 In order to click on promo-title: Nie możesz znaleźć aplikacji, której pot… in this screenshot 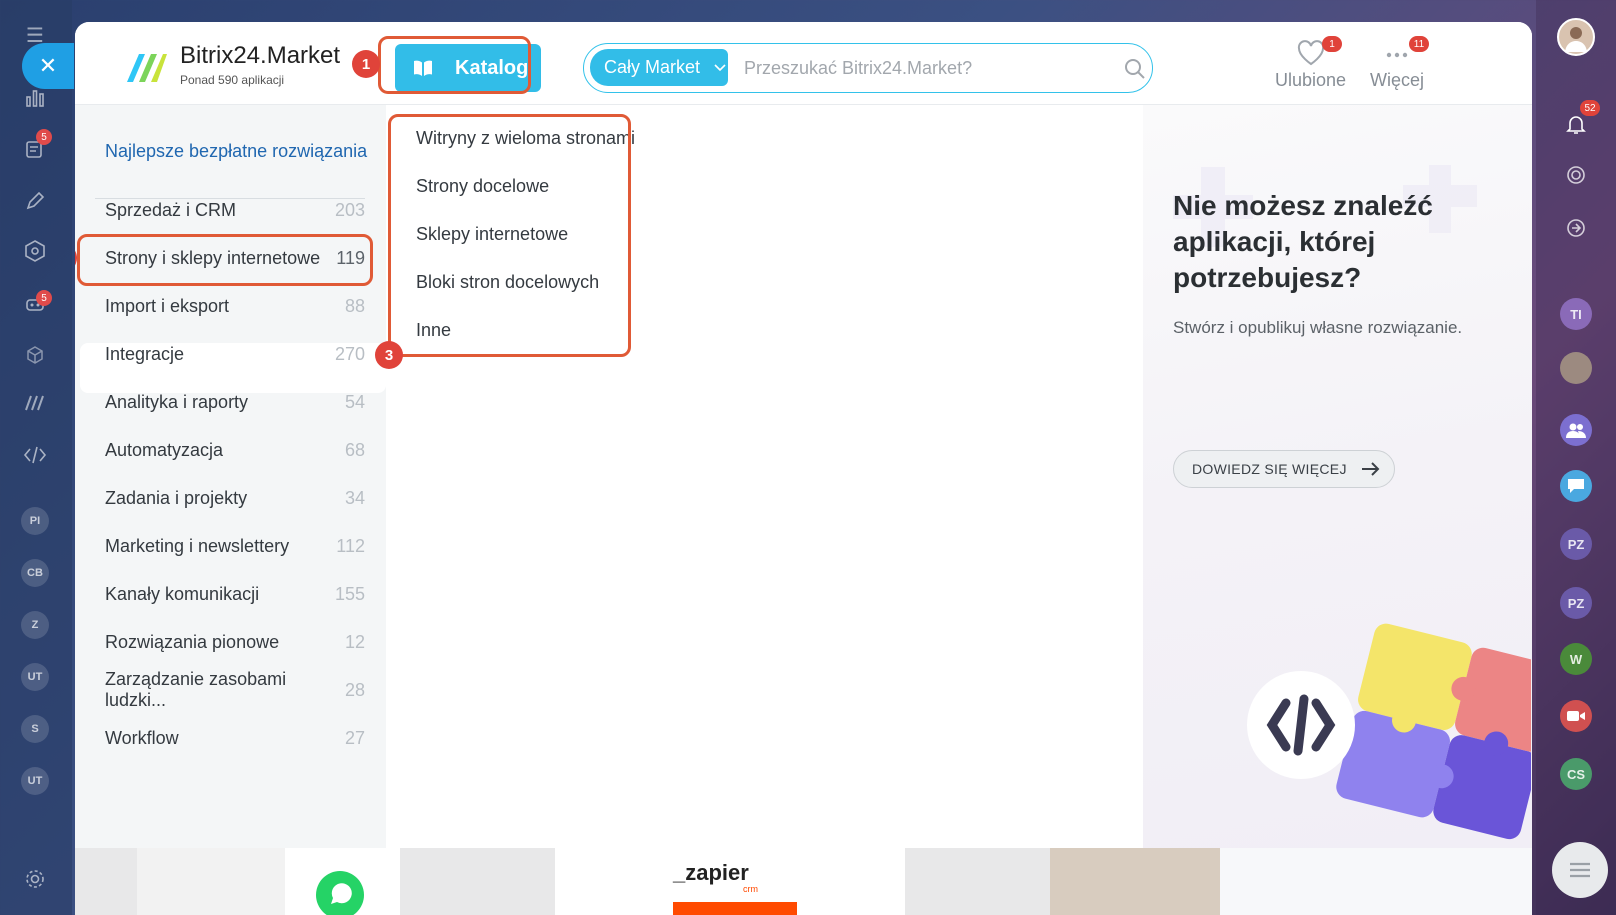, I will do `click(1303, 241)`.